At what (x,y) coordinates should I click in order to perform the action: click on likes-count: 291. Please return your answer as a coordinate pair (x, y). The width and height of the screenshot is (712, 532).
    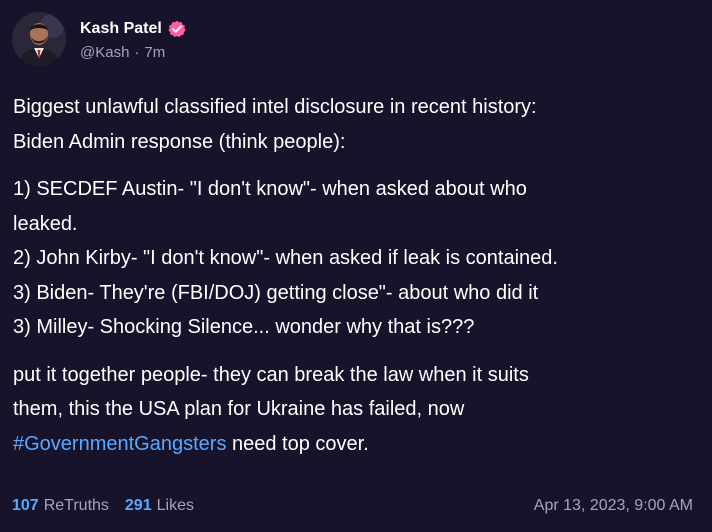
    Looking at the image, I should click on (138, 505).